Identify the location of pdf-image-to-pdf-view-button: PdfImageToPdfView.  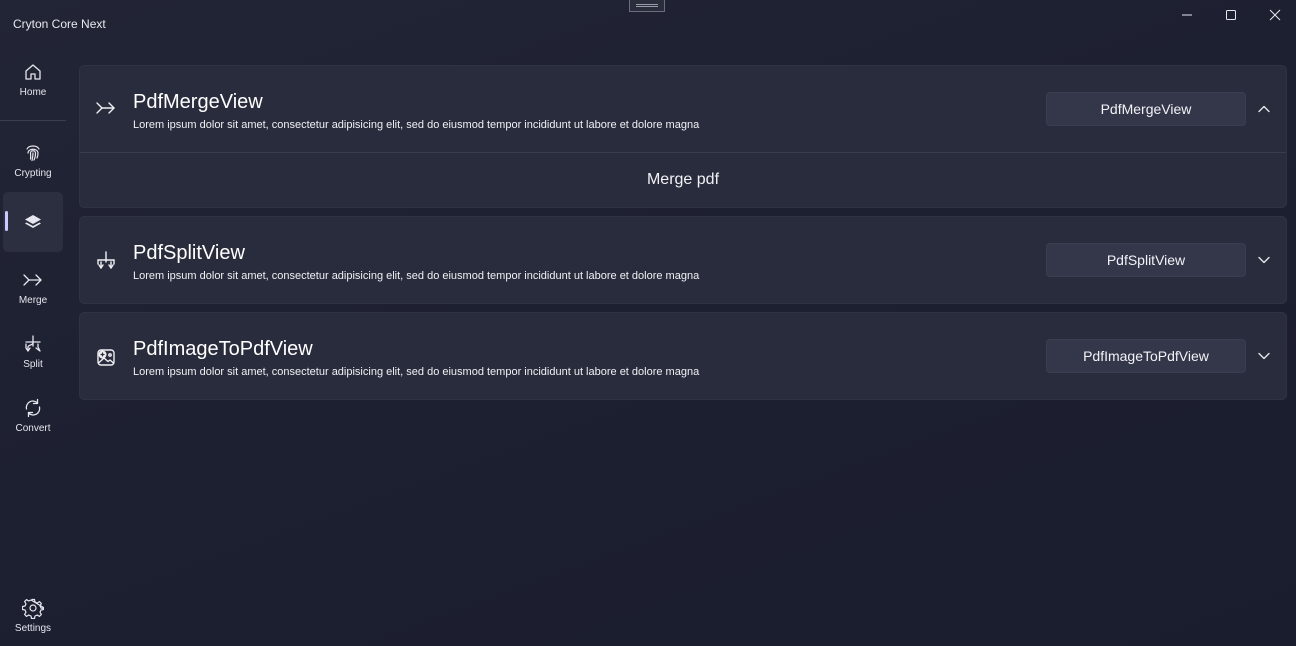
(1146, 356).